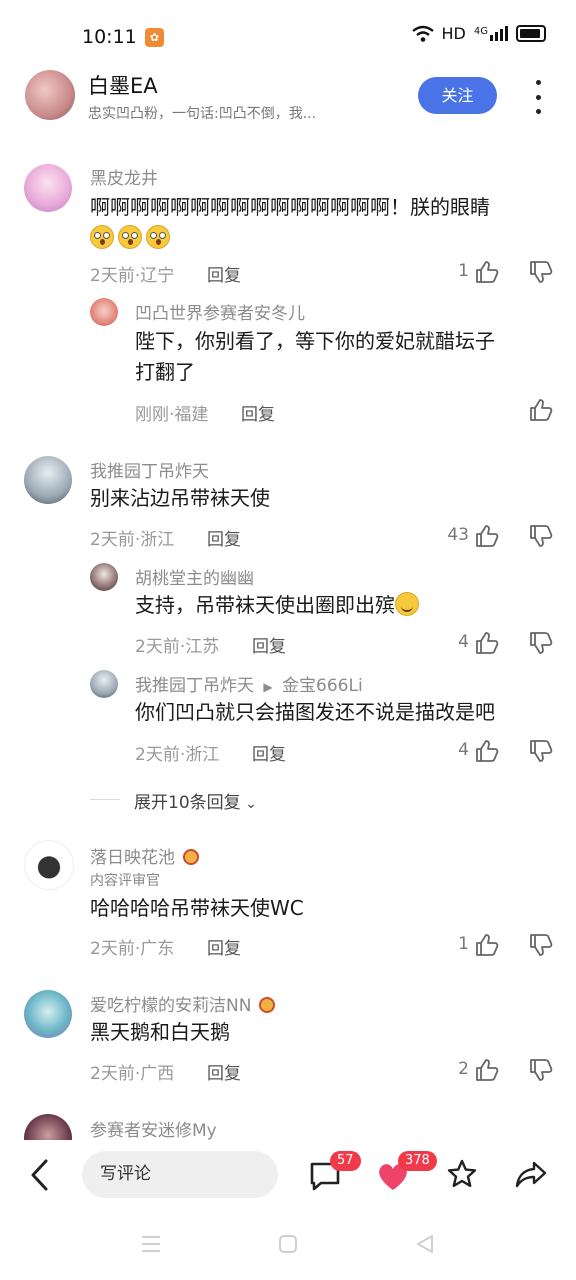 This screenshot has height=1280, width=576. What do you see at coordinates (267, 1005) in the screenshot?
I see `fan-badge-icon` at bounding box center [267, 1005].